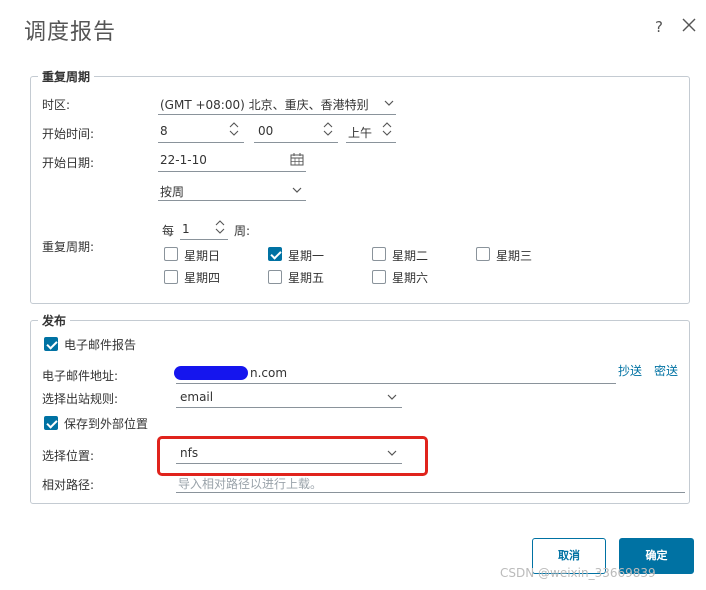 The image size is (706, 590). What do you see at coordinates (265, 131) in the screenshot?
I see `start-minute-input: 00` at bounding box center [265, 131].